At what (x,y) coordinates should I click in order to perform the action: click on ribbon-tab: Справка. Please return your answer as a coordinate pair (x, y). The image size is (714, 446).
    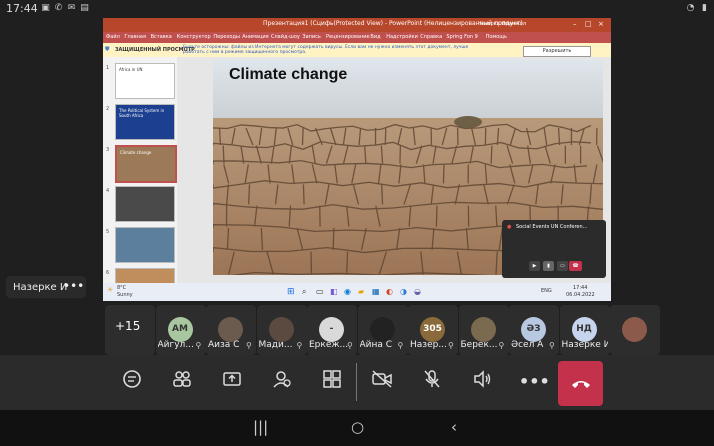
    Looking at the image, I should click on (431, 37).